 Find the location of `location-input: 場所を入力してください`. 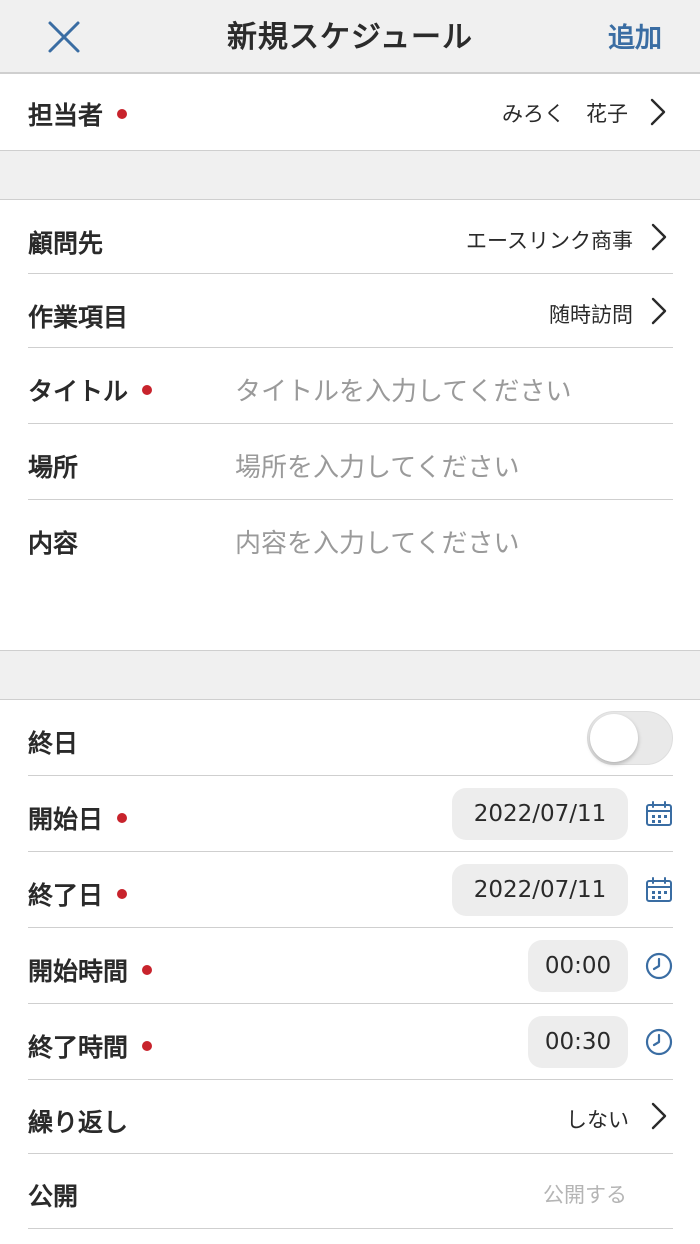

location-input: 場所を入力してください is located at coordinates (377, 465).